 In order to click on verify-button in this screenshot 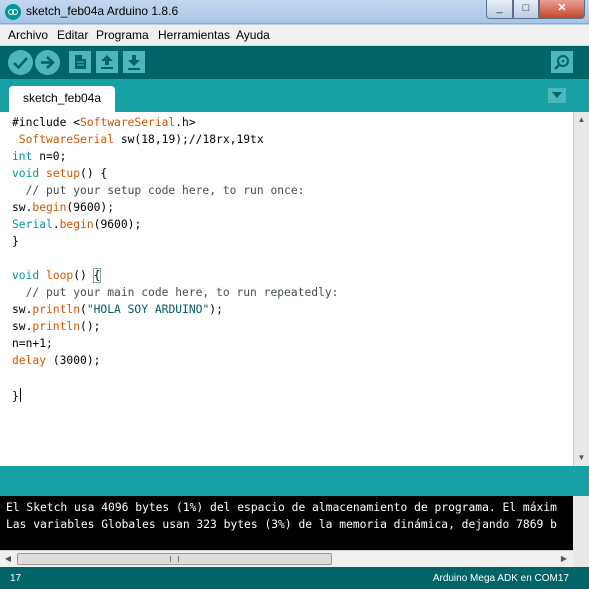, I will do `click(20, 62)`.